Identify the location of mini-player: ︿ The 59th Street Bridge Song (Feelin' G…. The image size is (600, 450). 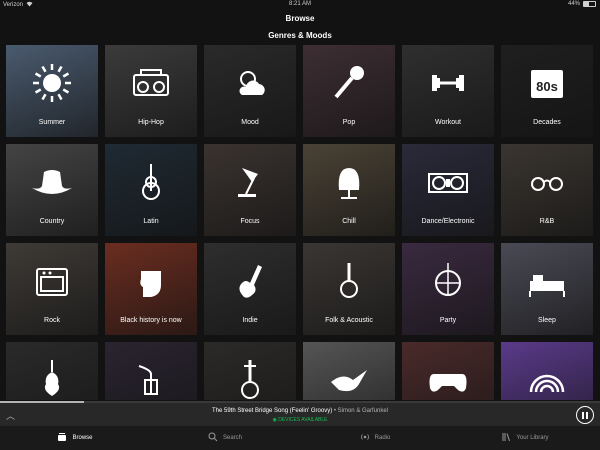
(300, 413).